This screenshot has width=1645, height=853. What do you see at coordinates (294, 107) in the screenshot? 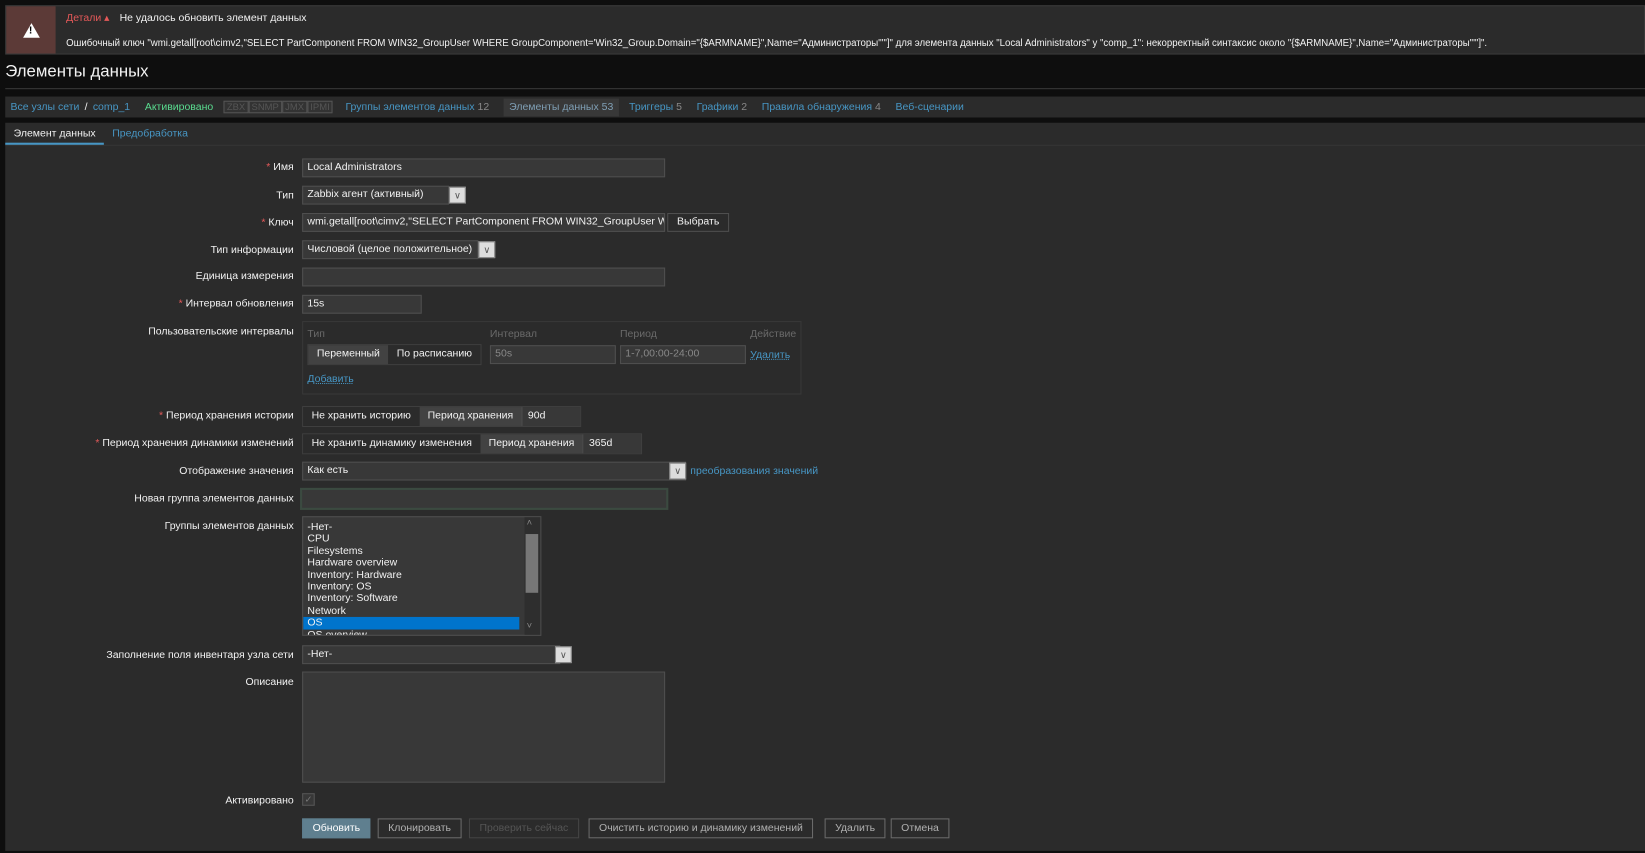
I see `badge-jmx: JMX` at bounding box center [294, 107].